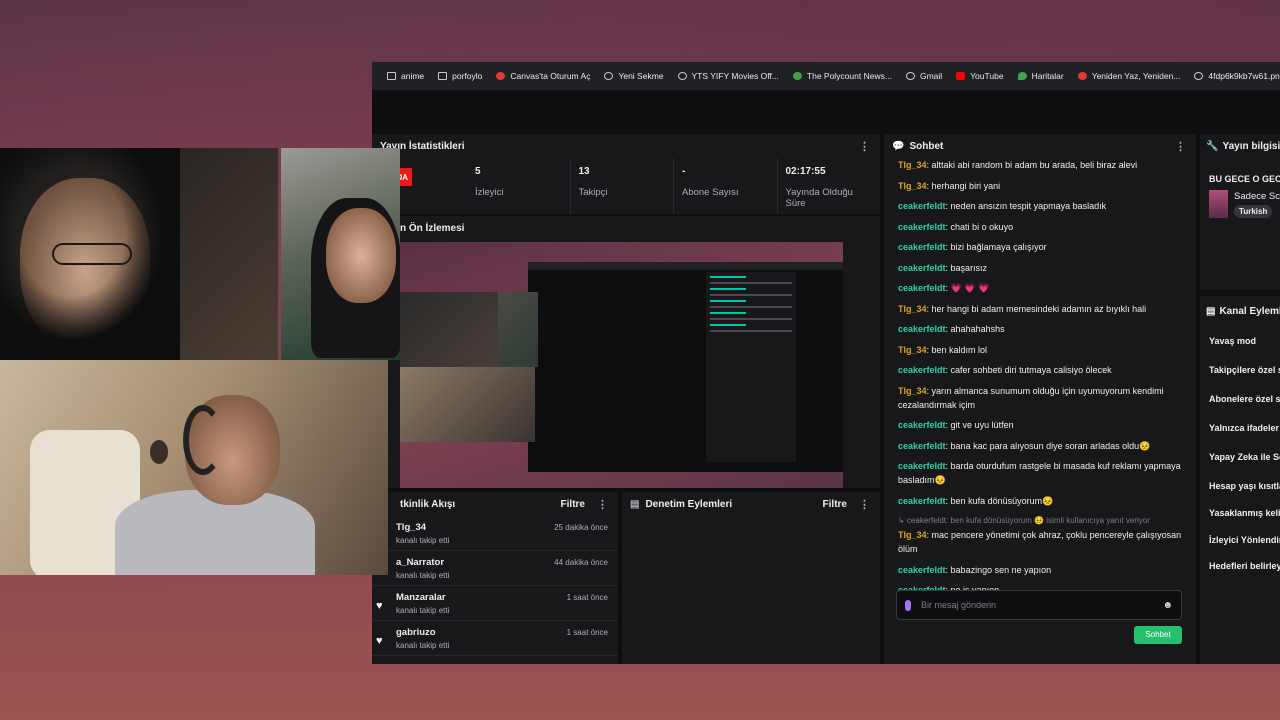 The image size is (1280, 720). I want to click on bookmark-item: Canvas'ta Oturum Aç, so click(543, 76).